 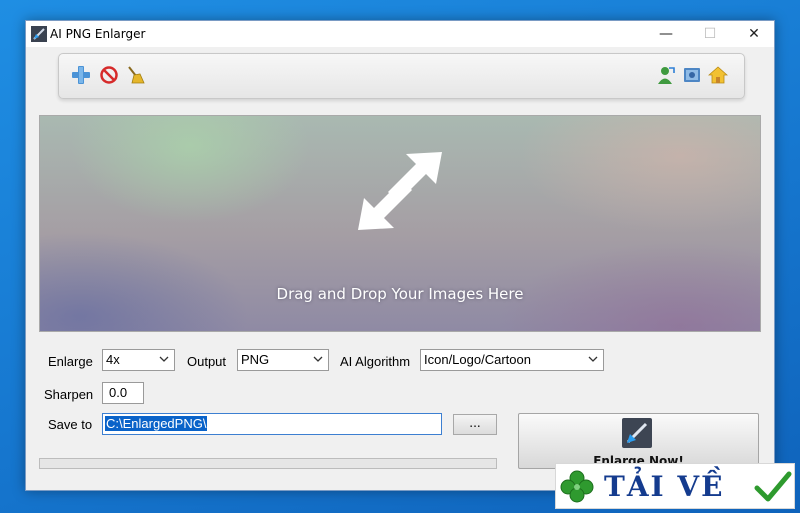 I want to click on enlarge-value: 4x, so click(x=113, y=359).